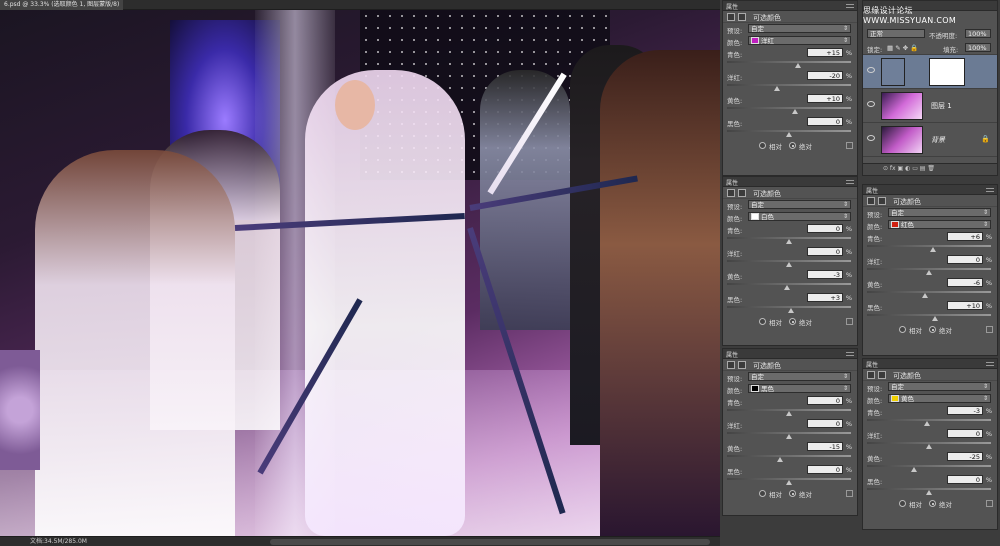 Image resolution: width=1000 pixels, height=546 pixels. What do you see at coordinates (978, 33) in the screenshot?
I see `opacity-input: 100%` at bounding box center [978, 33].